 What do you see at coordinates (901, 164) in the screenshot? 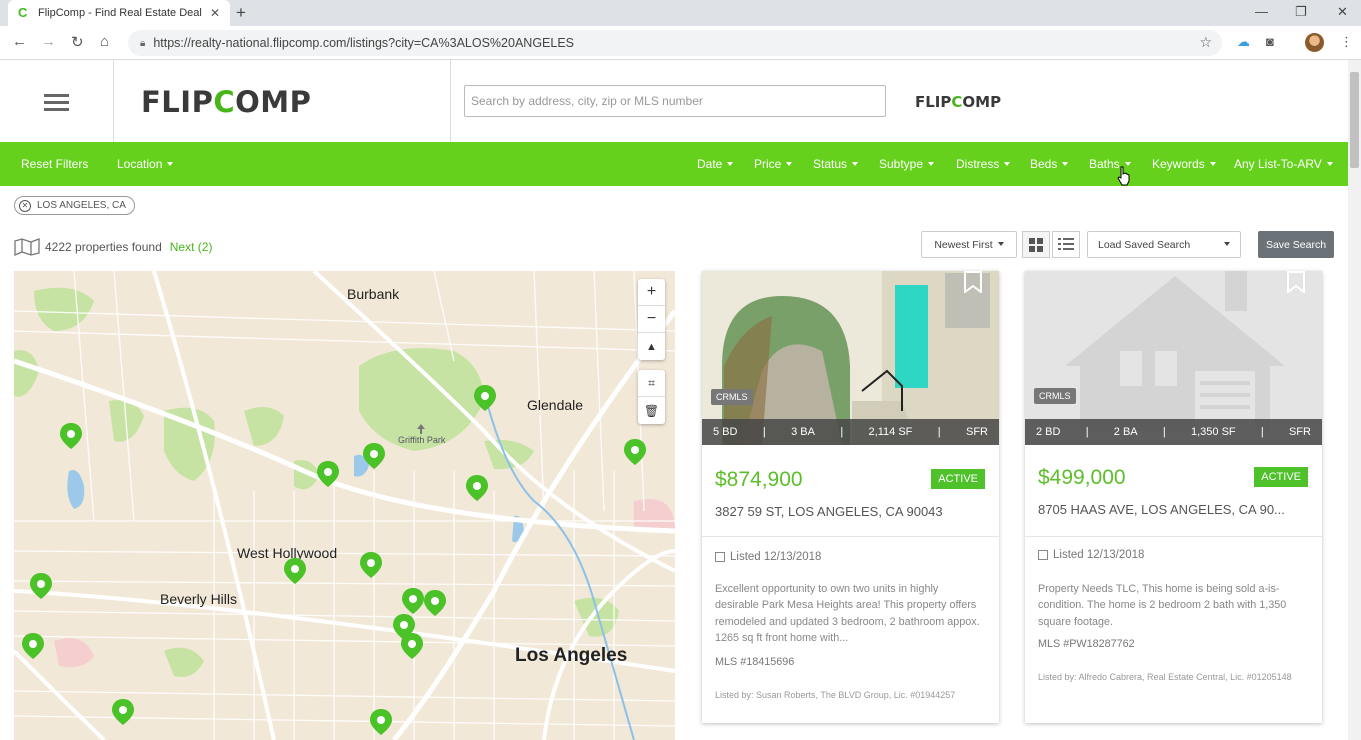
I see `filter-label: Subtype` at bounding box center [901, 164].